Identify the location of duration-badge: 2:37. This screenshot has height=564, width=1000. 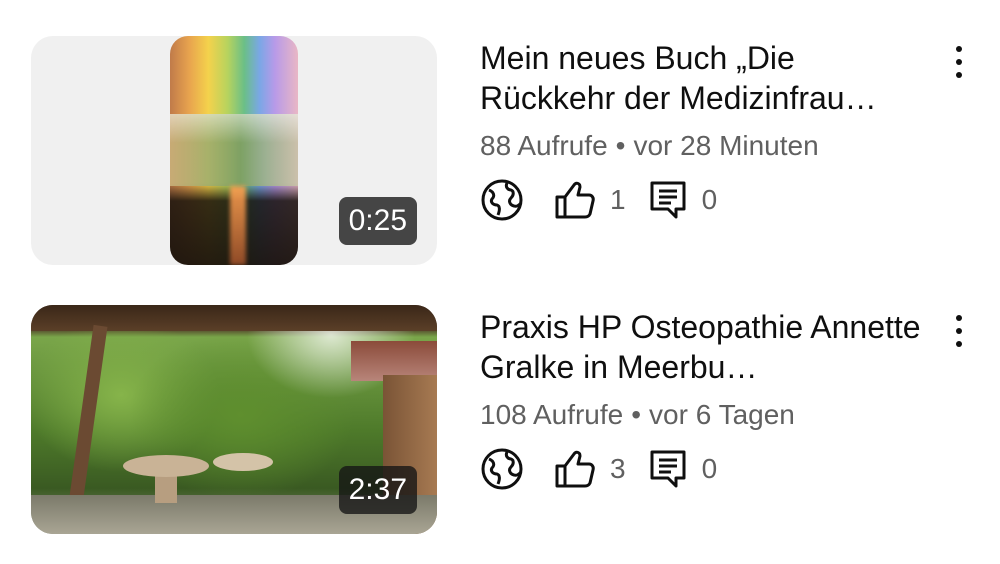
(377, 490).